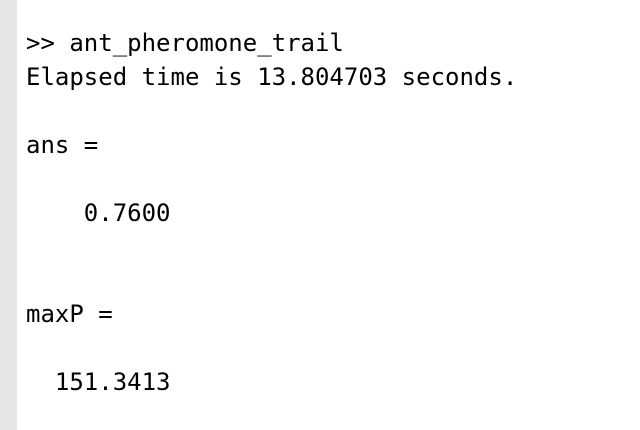 The width and height of the screenshot is (640, 430). Describe the element at coordinates (98, 382) in the screenshot. I see `maxp-value: 151.3413` at that location.